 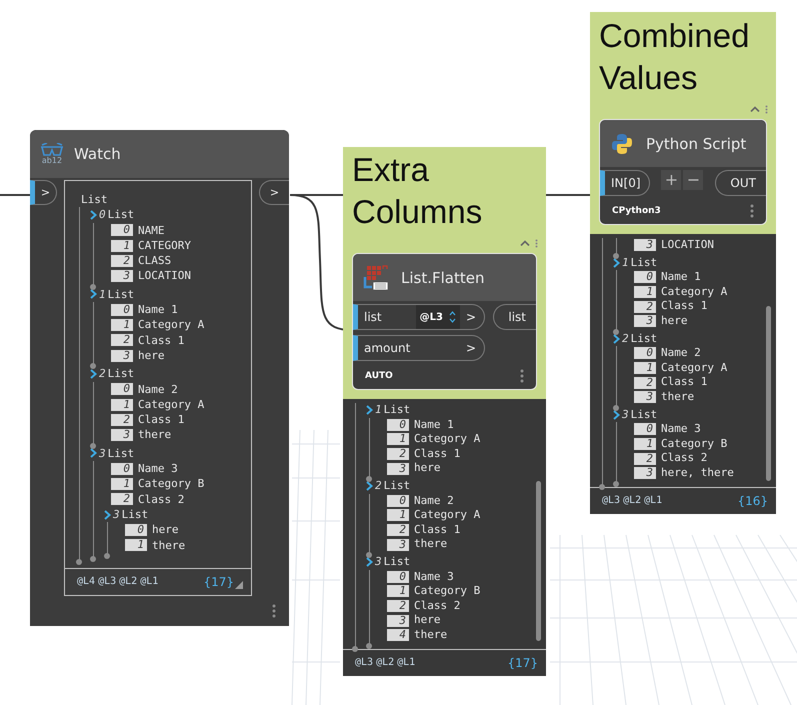 What do you see at coordinates (681, 429) in the screenshot?
I see `item-value: Name 3` at bounding box center [681, 429].